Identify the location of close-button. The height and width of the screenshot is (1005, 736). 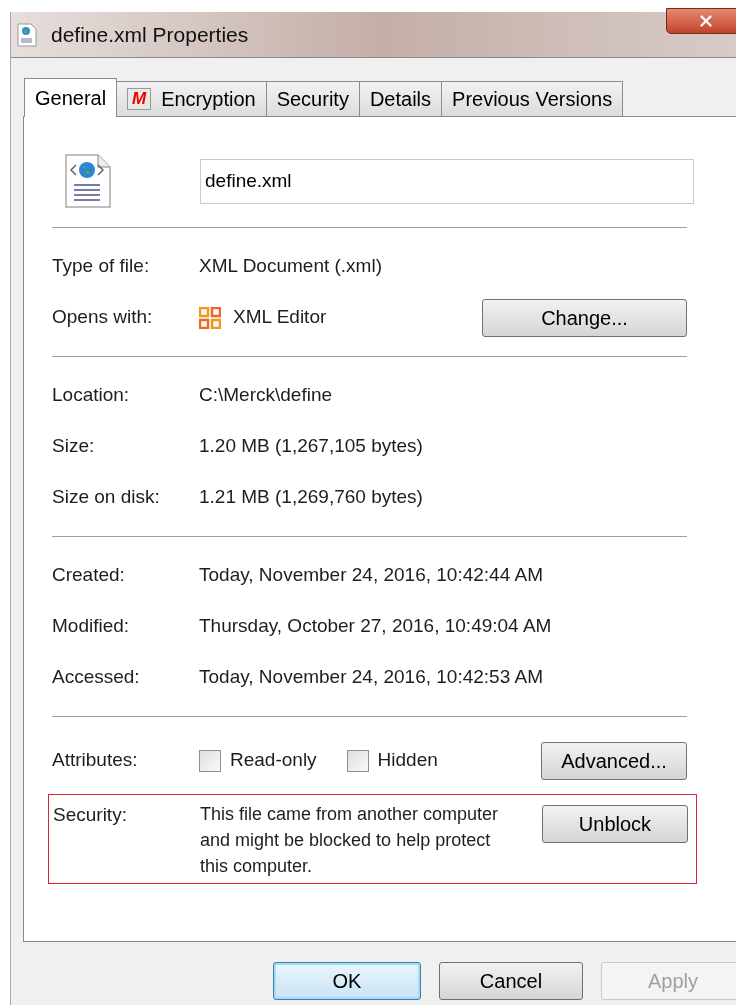
(701, 21).